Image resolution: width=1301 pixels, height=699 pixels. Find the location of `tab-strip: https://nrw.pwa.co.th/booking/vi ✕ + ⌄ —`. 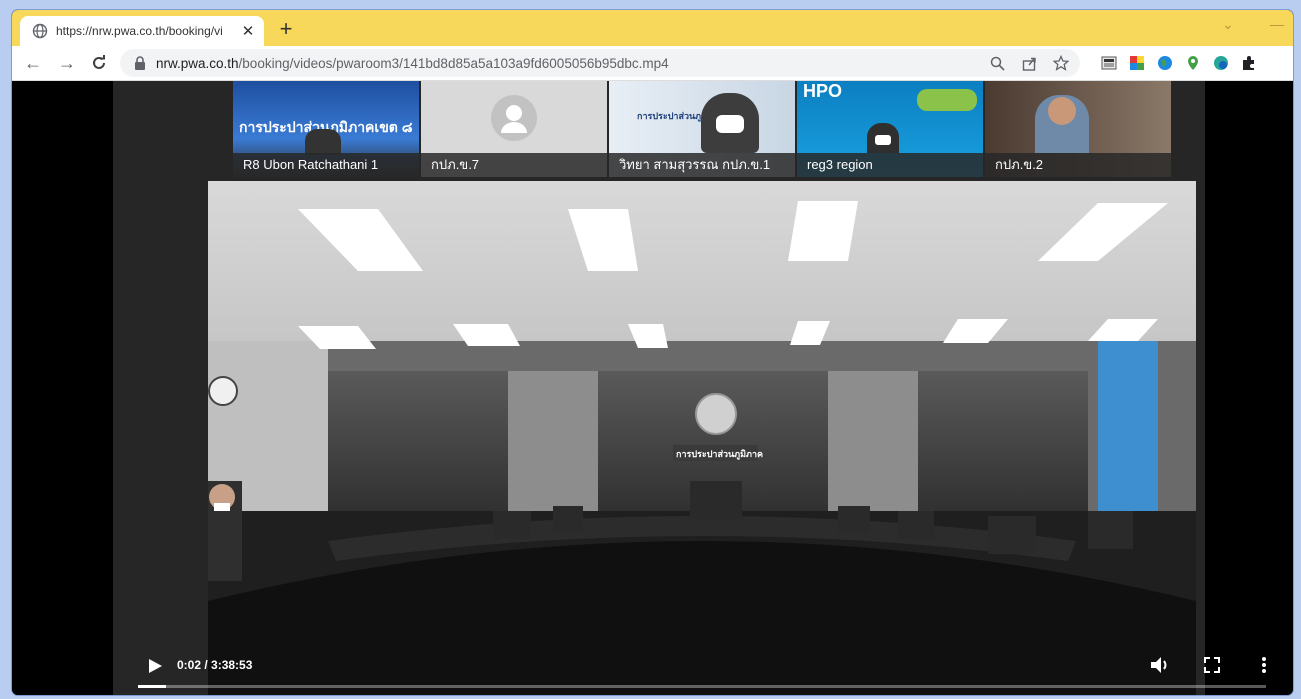

tab-strip: https://nrw.pwa.co.th/booking/vi ✕ + ⌄ — is located at coordinates (652, 28).